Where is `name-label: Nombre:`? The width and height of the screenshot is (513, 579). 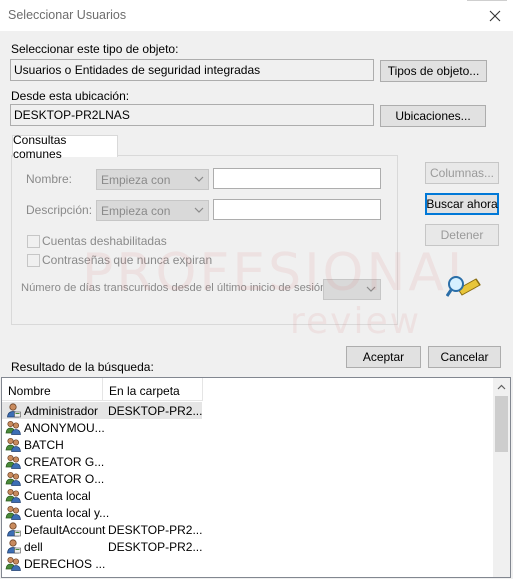 name-label: Nombre: is located at coordinates (49, 179).